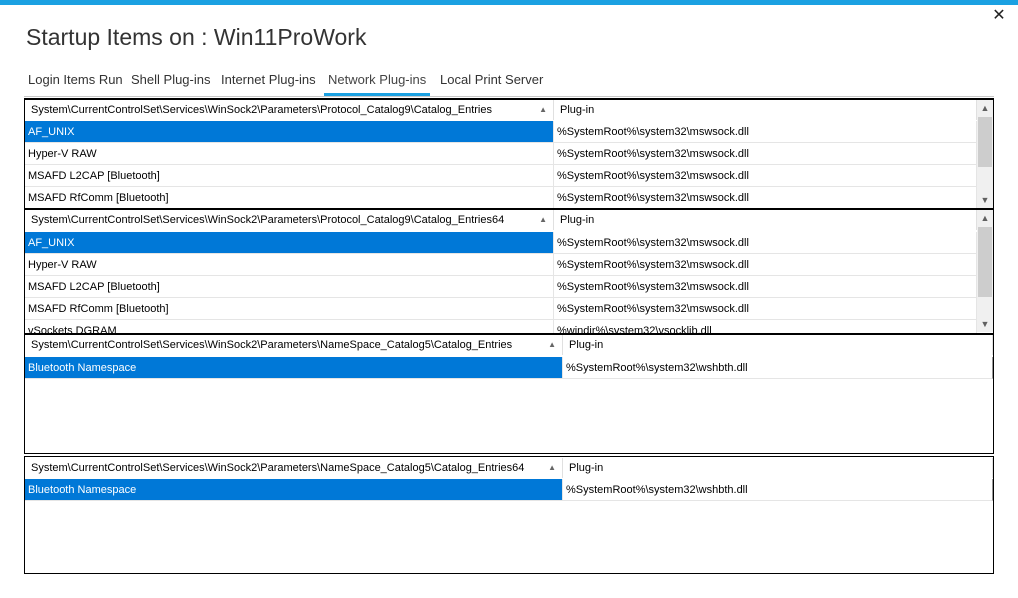 This screenshot has width=1018, height=598. What do you see at coordinates (999, 16) in the screenshot?
I see `close-icon: ✕` at bounding box center [999, 16].